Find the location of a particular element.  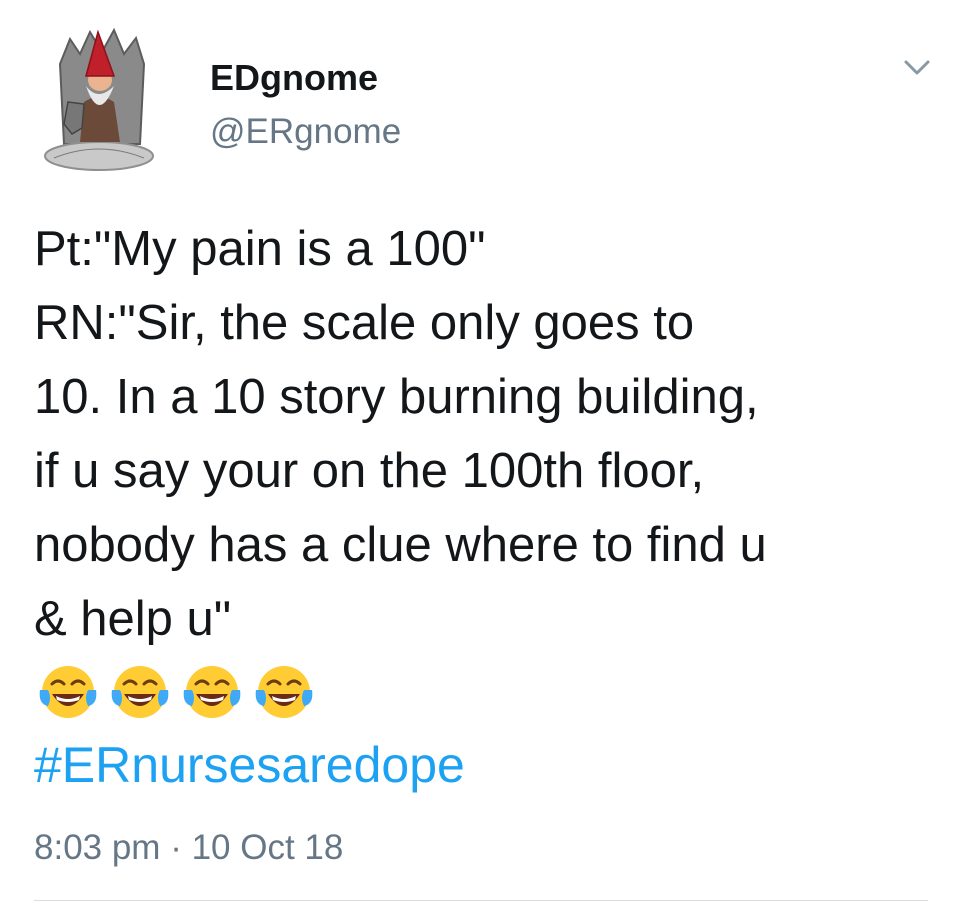

tweet-menu-button is located at coordinates (917, 68).